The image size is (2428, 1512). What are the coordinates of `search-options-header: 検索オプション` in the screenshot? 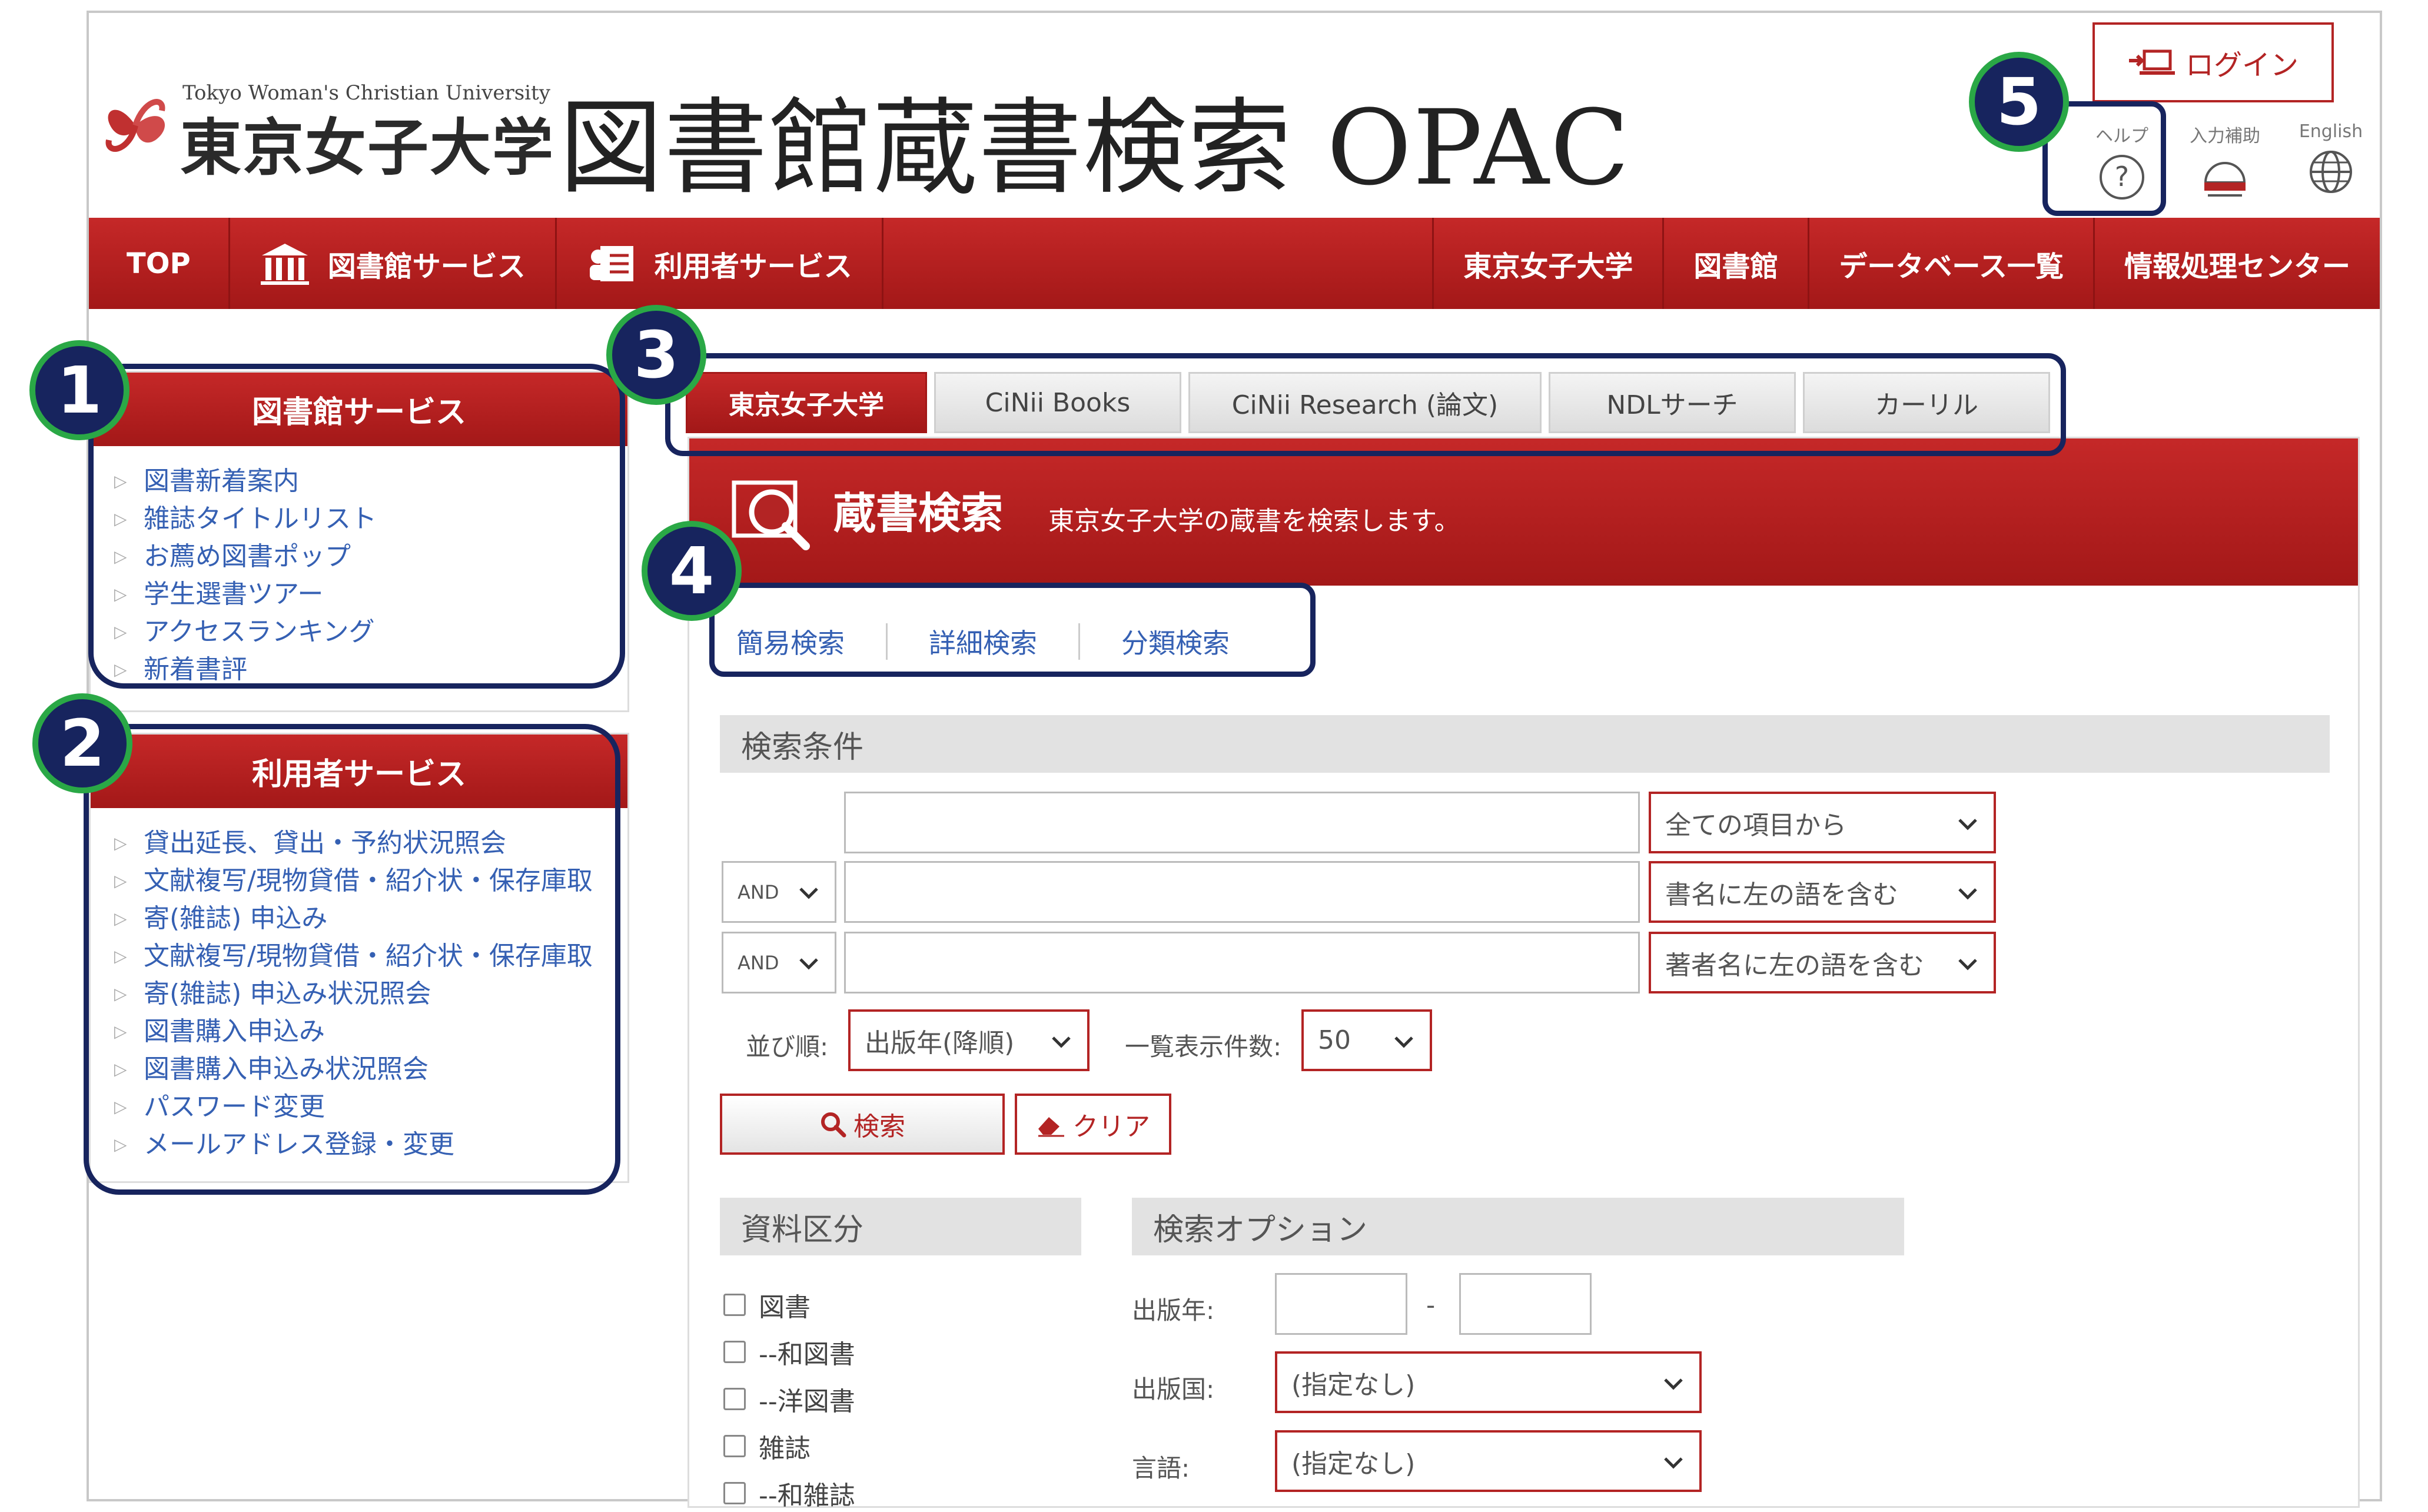 It's located at (1518, 1227).